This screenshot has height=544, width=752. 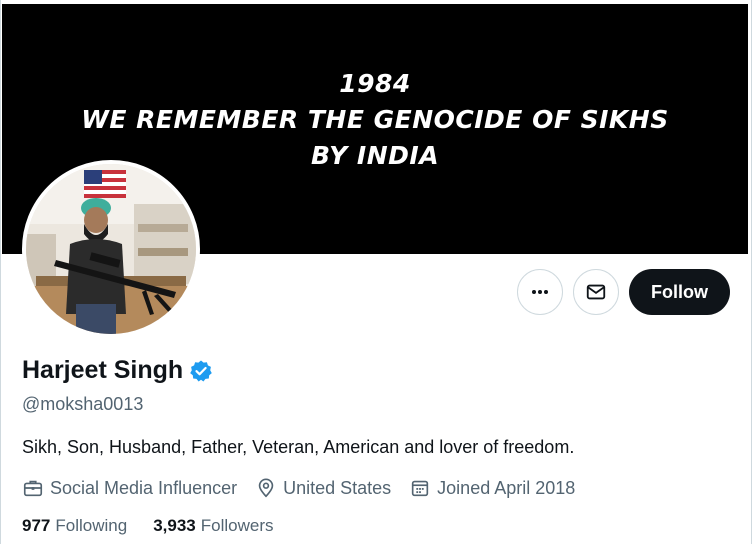 I want to click on category-item: Social Media Influencer, so click(x=129, y=488).